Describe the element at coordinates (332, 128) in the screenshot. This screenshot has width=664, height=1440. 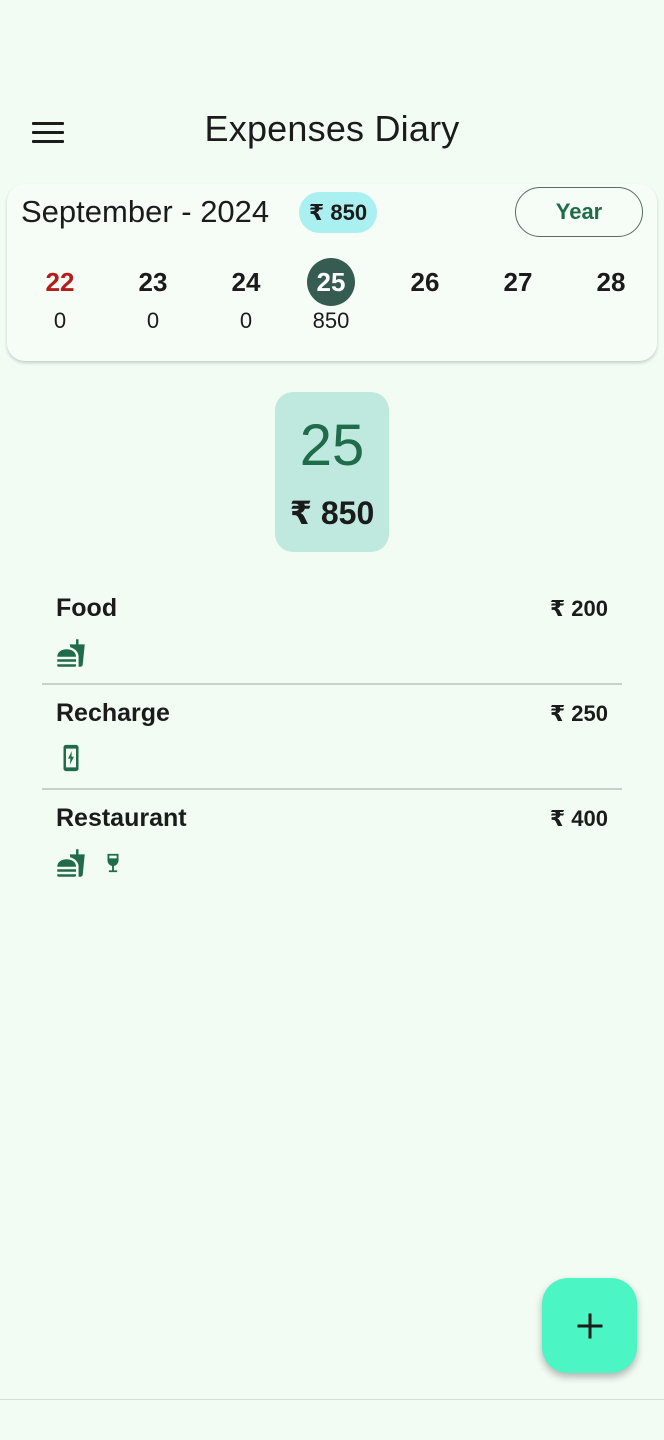
I see `app-title: Expenses Diary` at that location.